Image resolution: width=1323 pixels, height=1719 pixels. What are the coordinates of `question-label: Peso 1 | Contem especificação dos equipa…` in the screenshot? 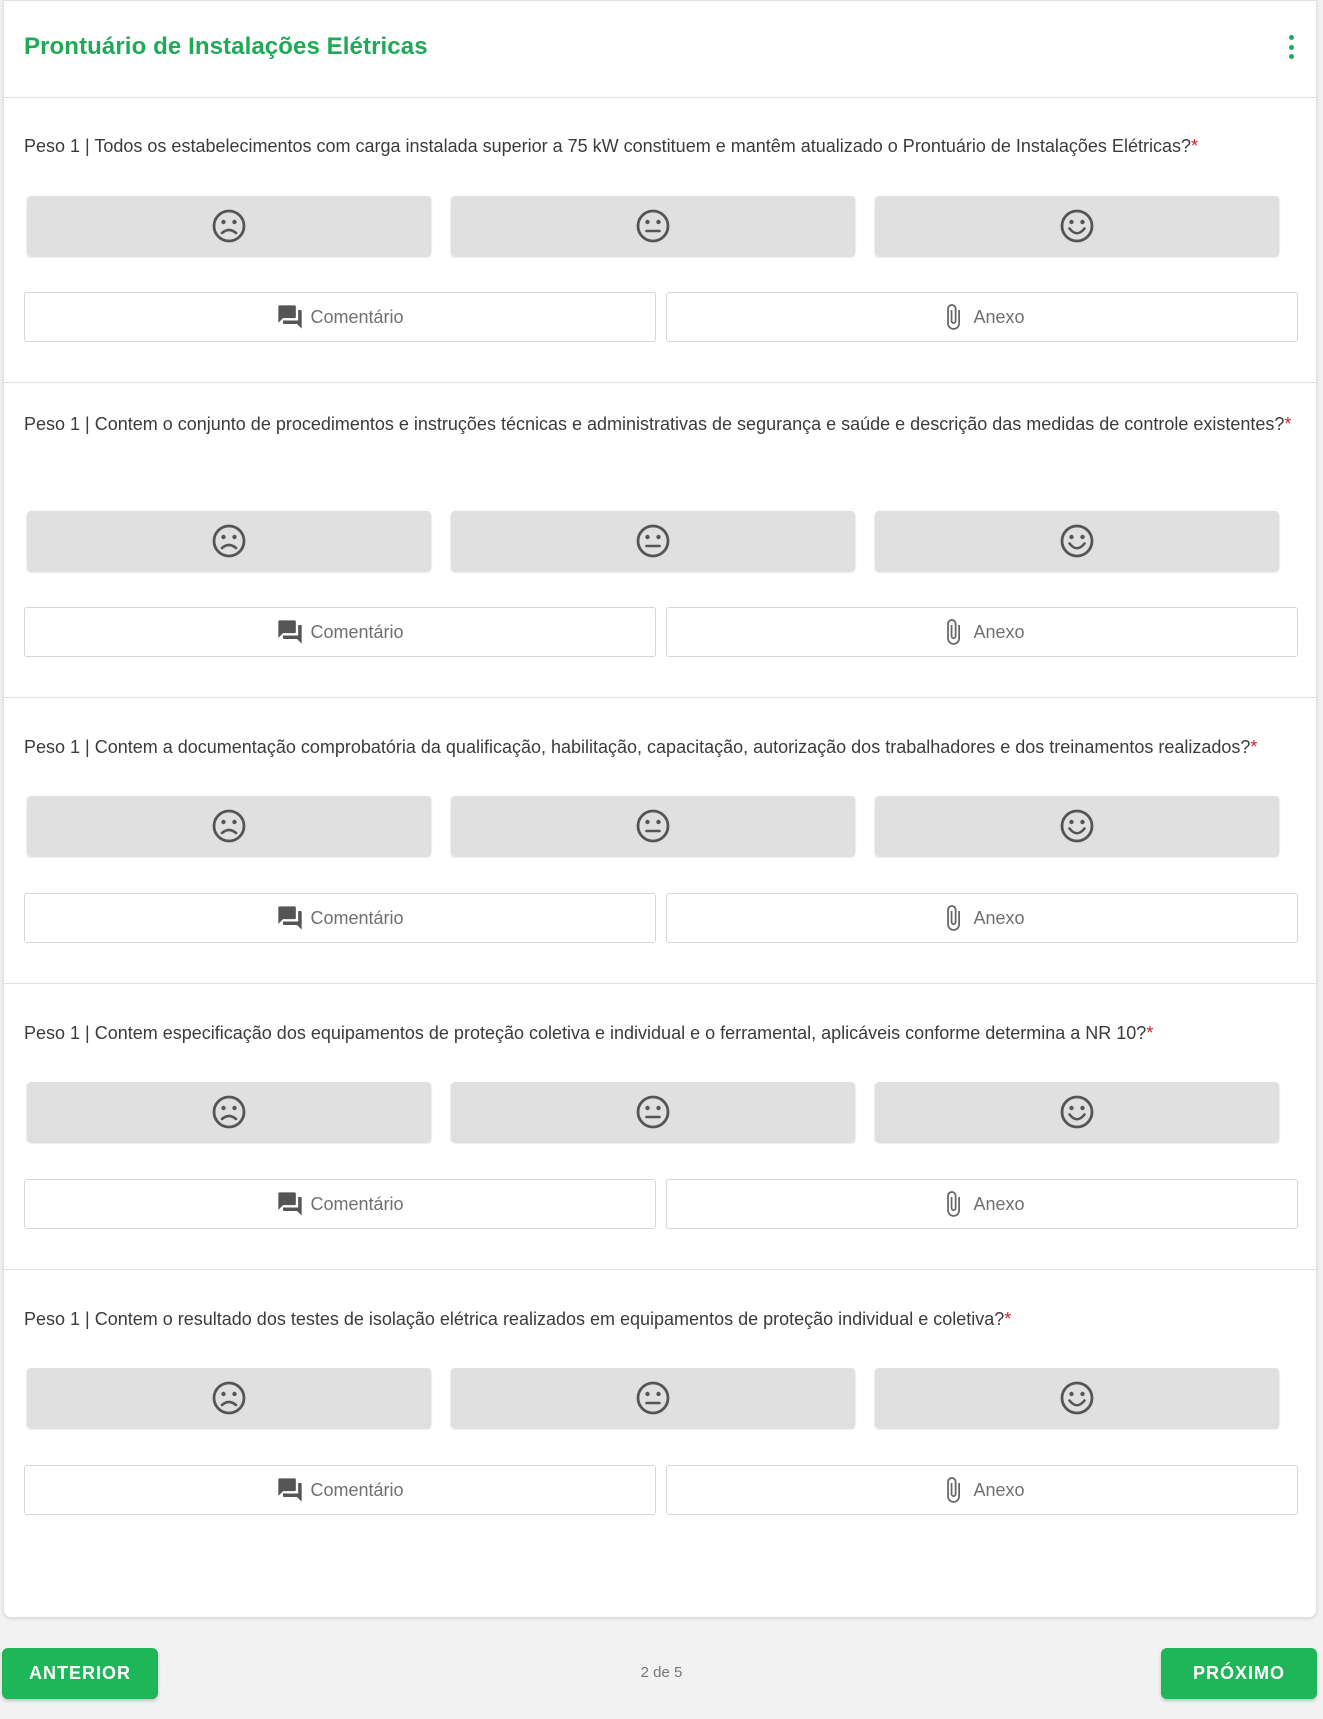 It's located at (585, 1033).